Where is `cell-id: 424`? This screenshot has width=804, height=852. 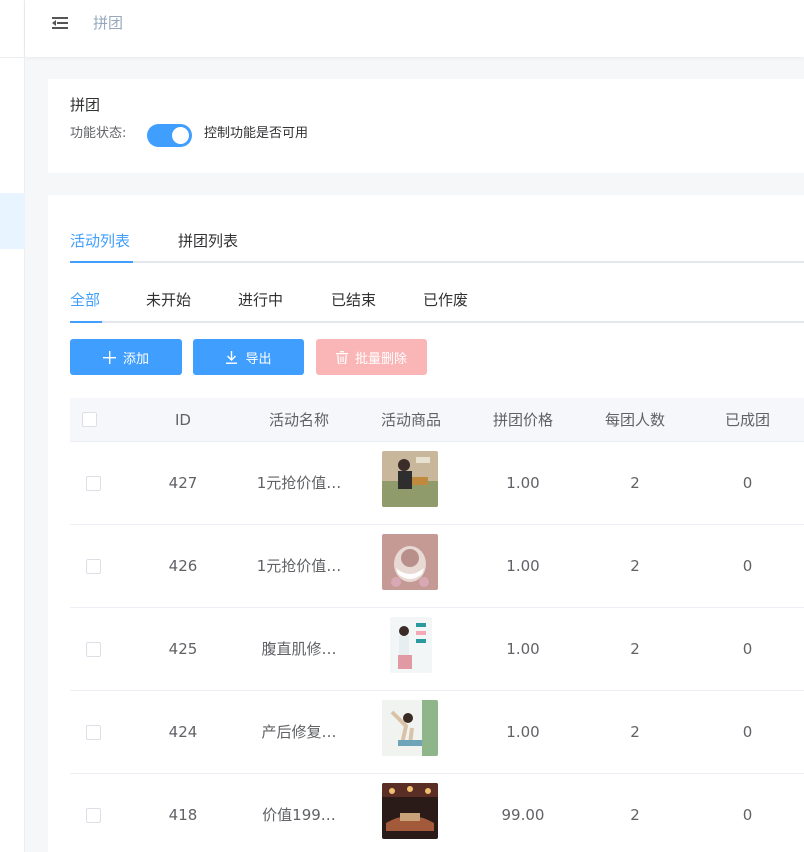
cell-id: 424 is located at coordinates (183, 732).